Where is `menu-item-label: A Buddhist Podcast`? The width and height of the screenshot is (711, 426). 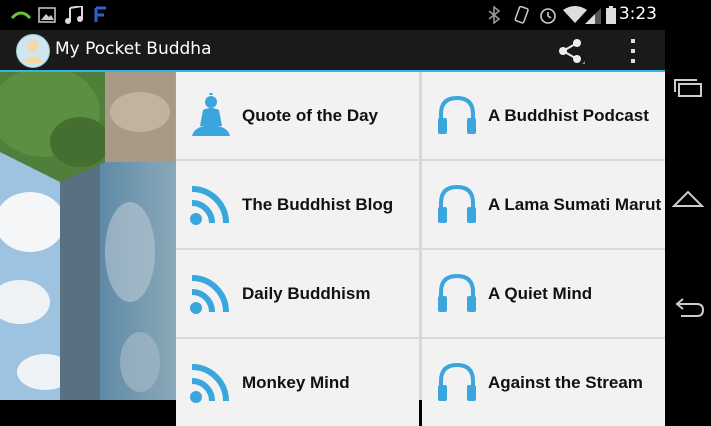
menu-item-label: A Buddhist Podcast is located at coordinates (568, 115).